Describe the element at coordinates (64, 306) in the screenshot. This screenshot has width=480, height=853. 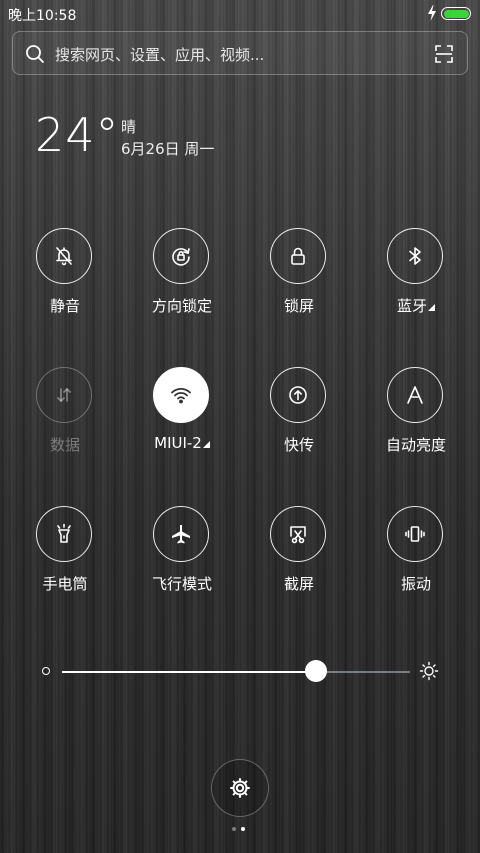
I see `toggle-label: 静音` at that location.